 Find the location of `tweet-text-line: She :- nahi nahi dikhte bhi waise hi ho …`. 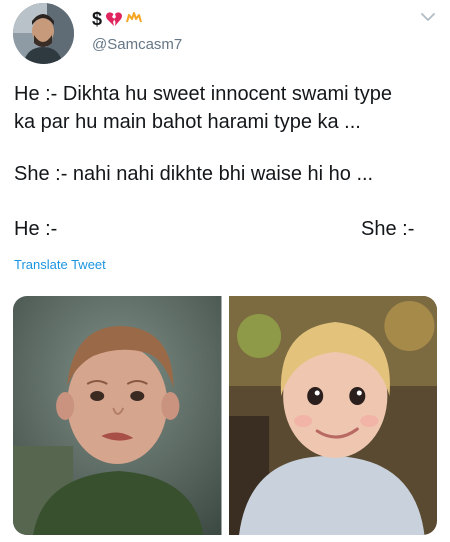

tweet-text-line: She :- nahi nahi dikhte bhi waise hi ho … is located at coordinates (194, 174).